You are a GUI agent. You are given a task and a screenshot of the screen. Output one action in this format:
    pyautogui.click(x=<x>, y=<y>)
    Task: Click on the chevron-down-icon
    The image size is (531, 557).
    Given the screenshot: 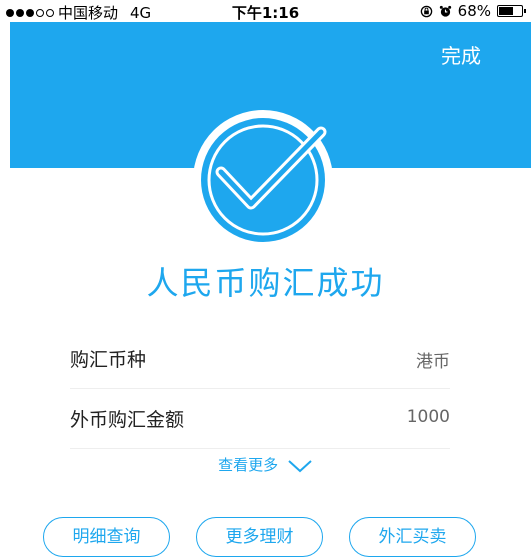 What is the action you would take?
    pyautogui.click(x=300, y=465)
    